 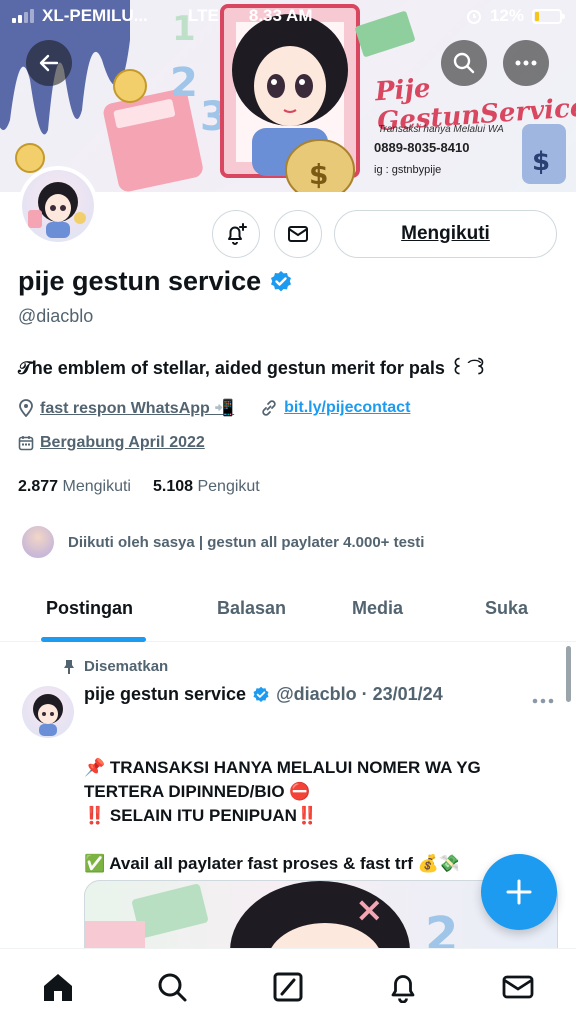 I want to click on profile-joined-row: Bergabung April 2022, so click(x=111, y=443).